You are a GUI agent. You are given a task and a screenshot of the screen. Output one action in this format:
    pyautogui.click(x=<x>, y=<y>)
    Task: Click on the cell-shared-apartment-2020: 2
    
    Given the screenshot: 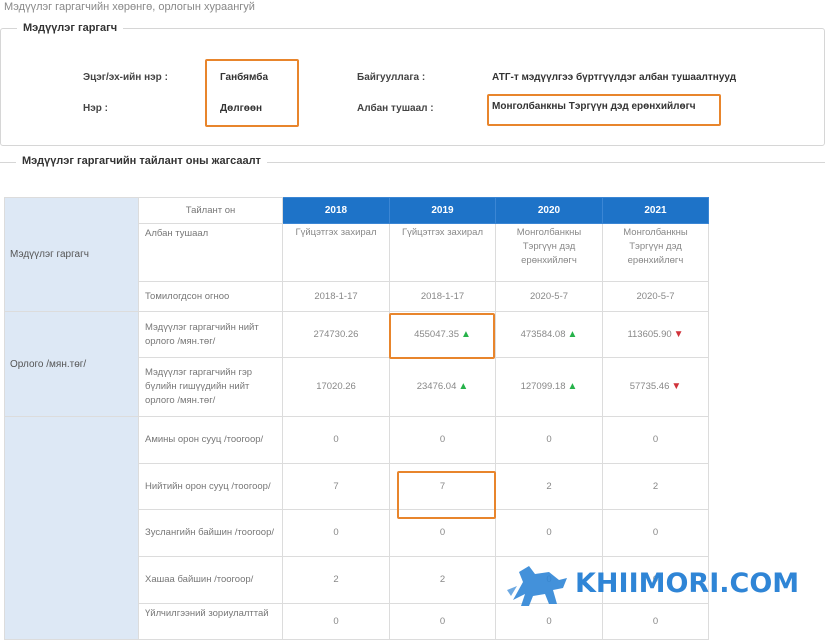 What is the action you would take?
    pyautogui.click(x=549, y=486)
    